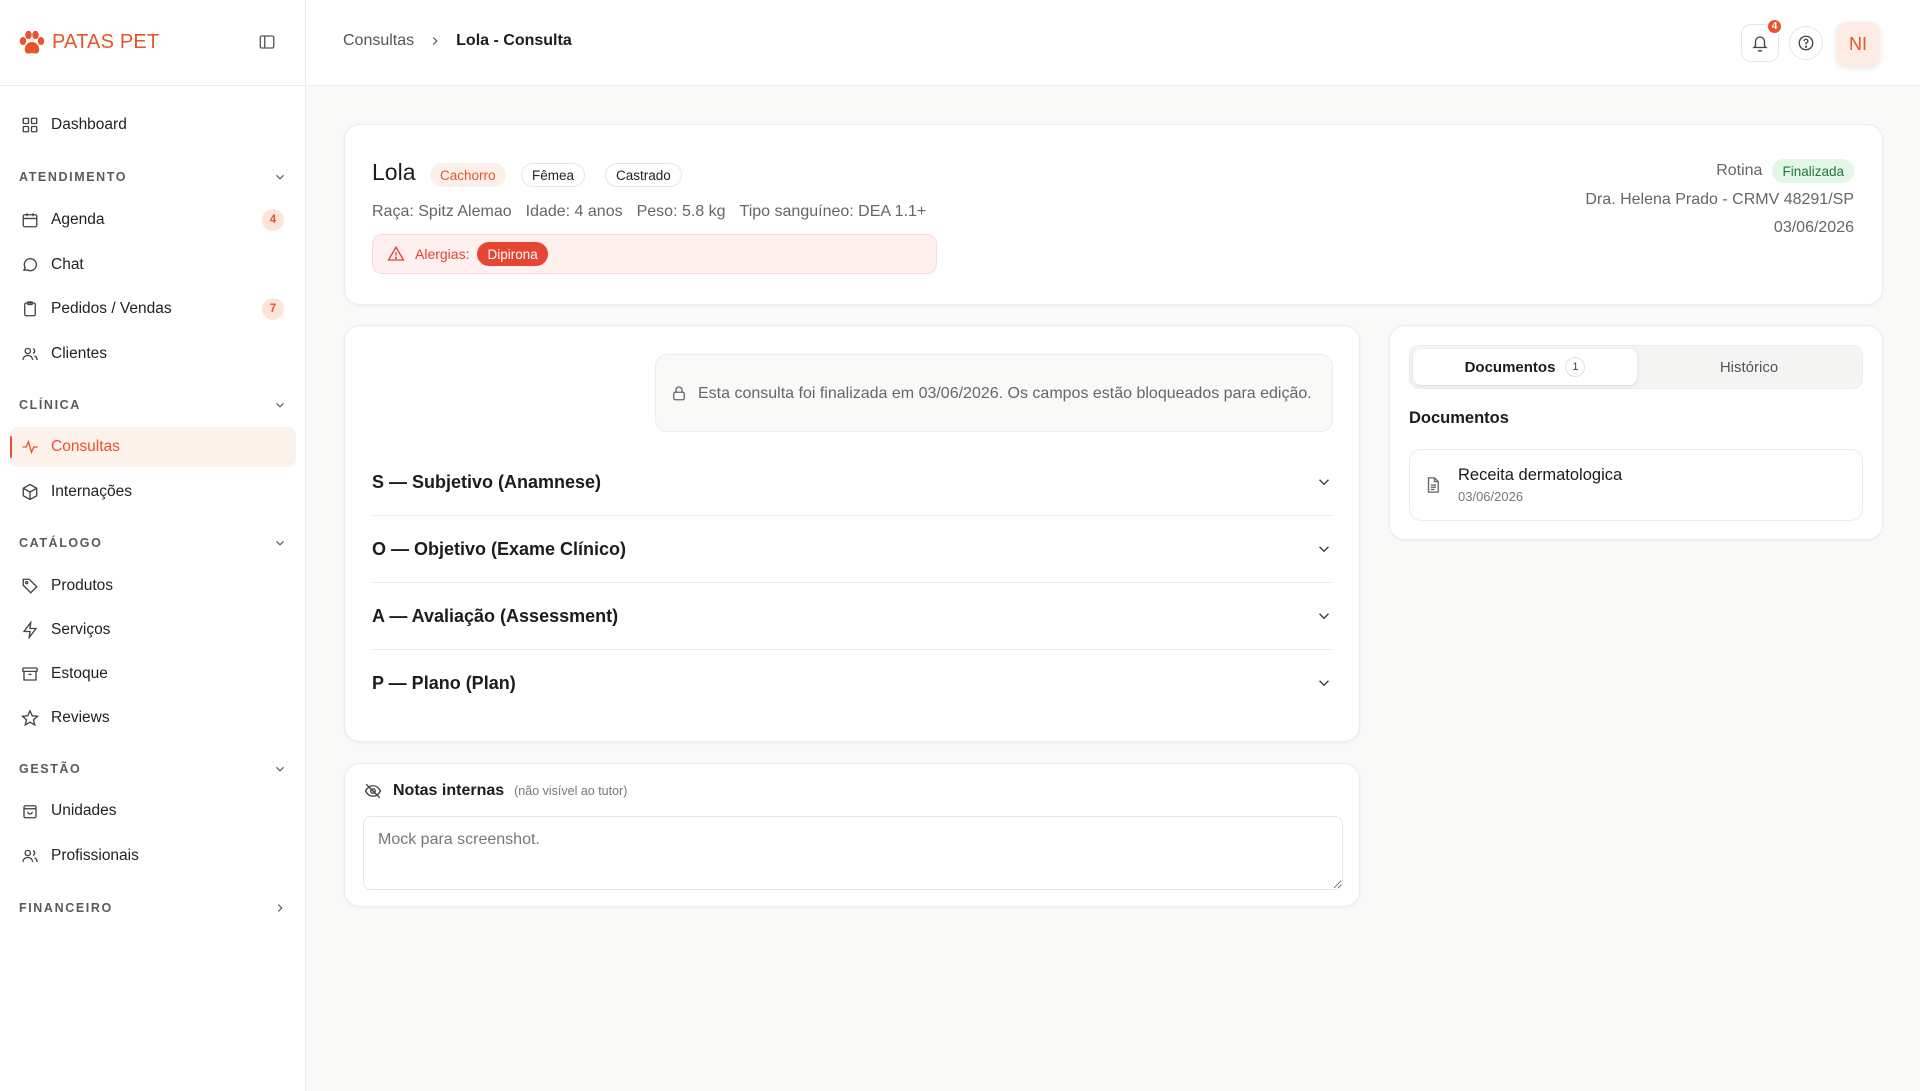  What do you see at coordinates (153, 769) in the screenshot?
I see `section-gestao: GESTÃO` at bounding box center [153, 769].